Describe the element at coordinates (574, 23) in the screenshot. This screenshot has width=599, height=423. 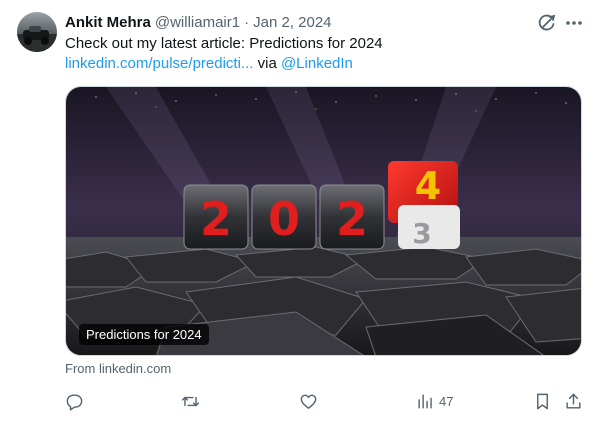
I see `more-icon` at that location.